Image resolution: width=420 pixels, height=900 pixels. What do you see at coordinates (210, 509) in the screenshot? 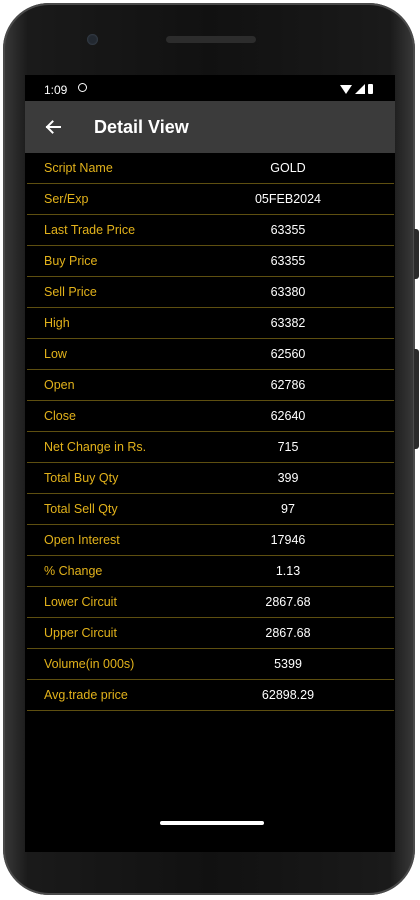
I see `detail-row: Total Sell Qty 97` at bounding box center [210, 509].